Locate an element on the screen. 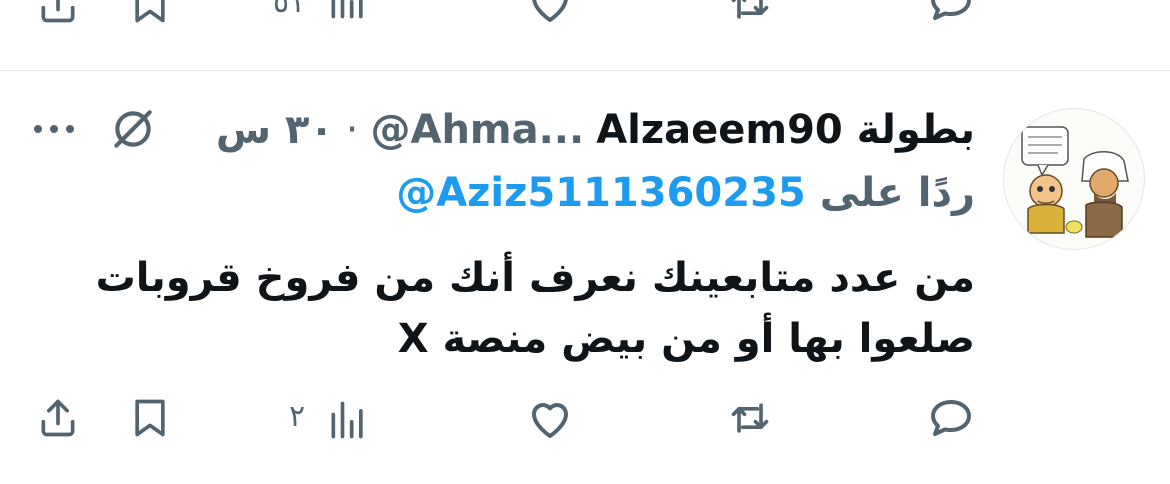  cartoon-avatar is located at coordinates (1075, 182).